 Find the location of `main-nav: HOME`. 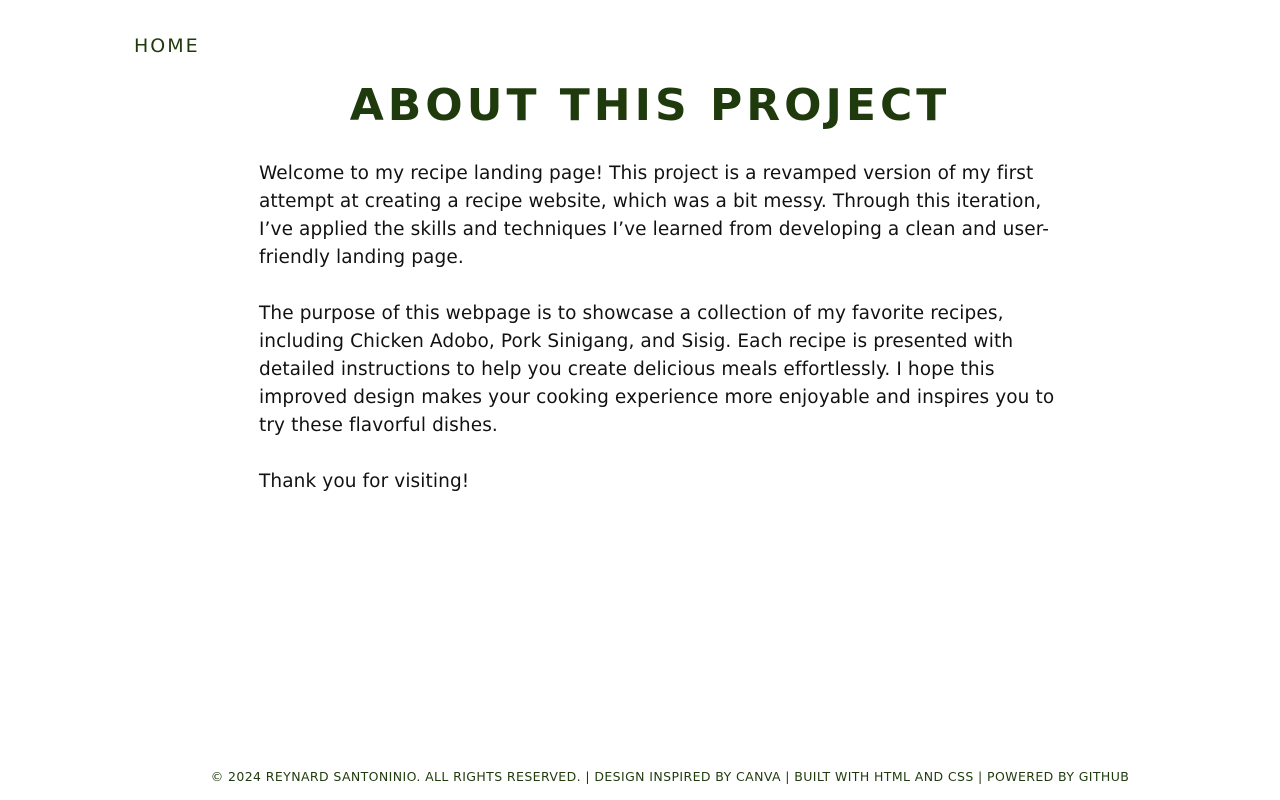

main-nav: HOME is located at coordinates (167, 46).